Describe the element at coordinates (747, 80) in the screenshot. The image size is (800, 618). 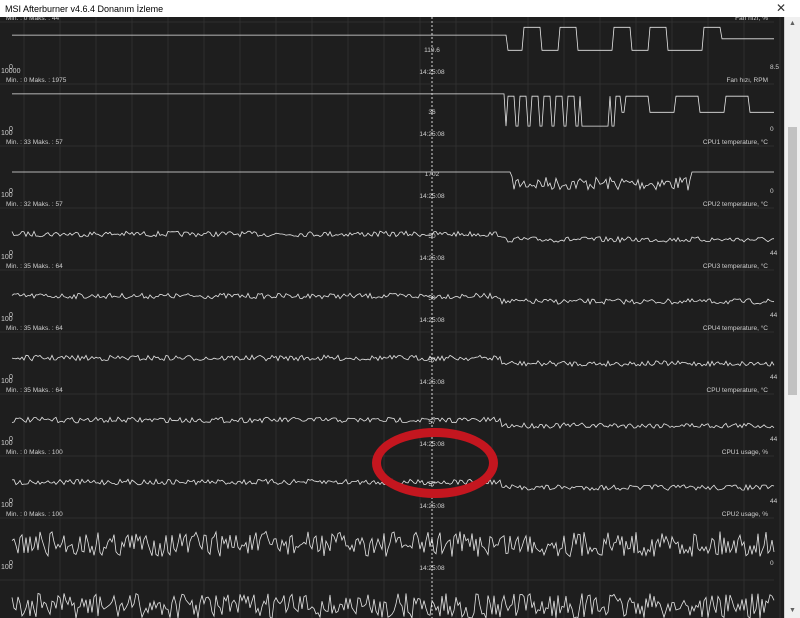
I see `series-name: Fan hızı, RPM` at that location.